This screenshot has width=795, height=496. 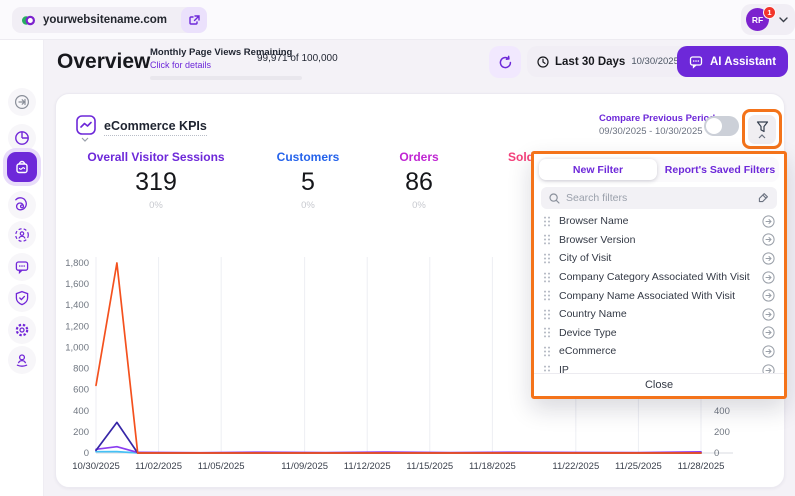 I want to click on filter-search, so click(x=659, y=198).